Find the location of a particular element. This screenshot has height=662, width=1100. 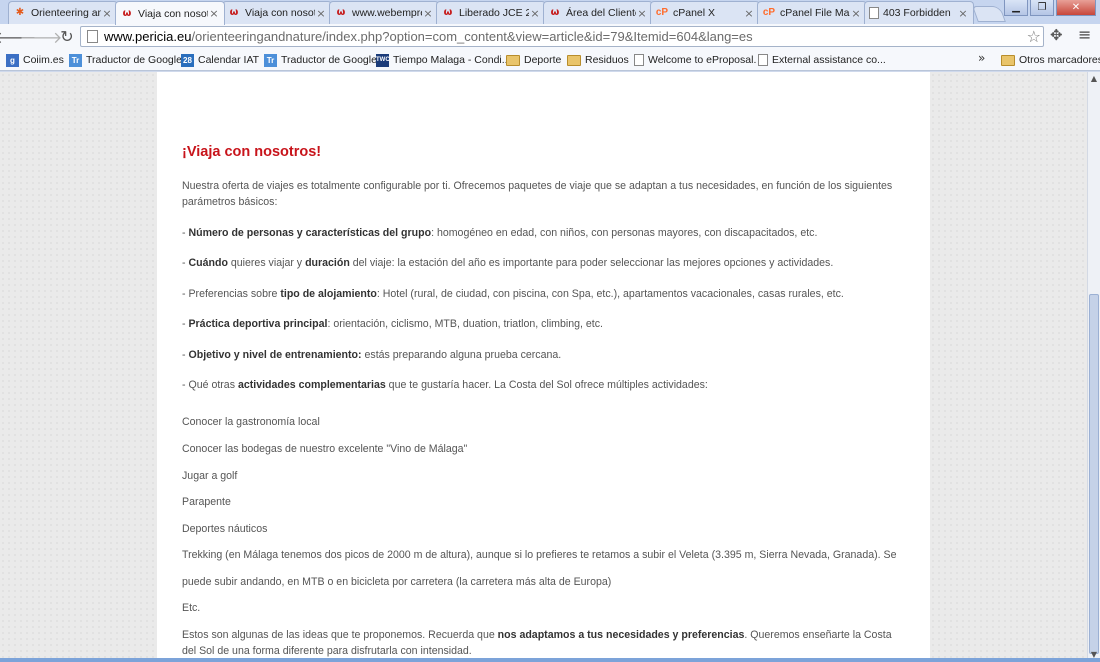

new-tab-button is located at coordinates (989, 14).